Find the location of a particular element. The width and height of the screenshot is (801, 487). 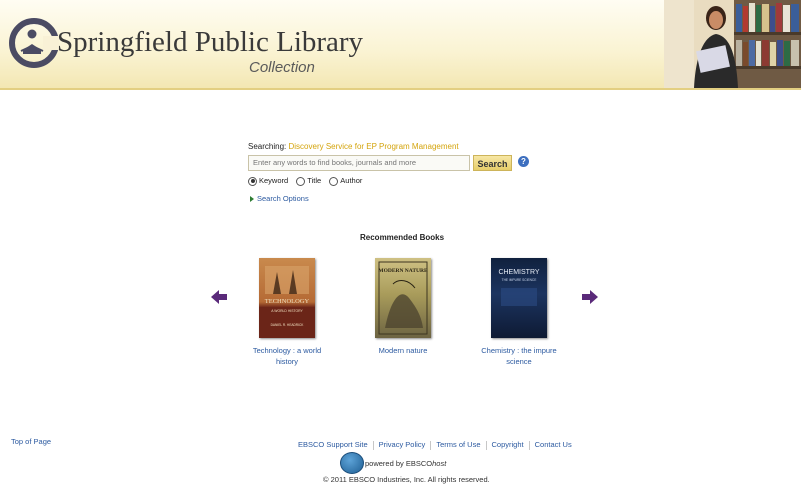

radio-author: Author is located at coordinates (345, 181).